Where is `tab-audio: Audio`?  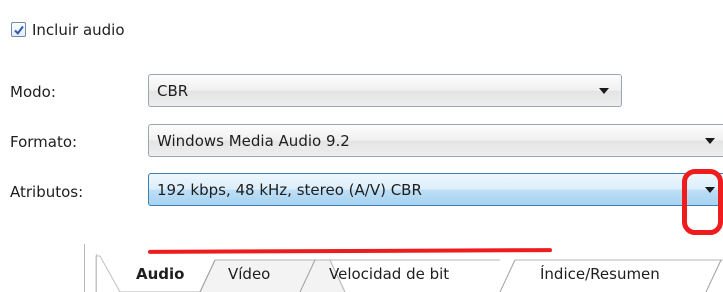 tab-audio: Audio is located at coordinates (160, 274).